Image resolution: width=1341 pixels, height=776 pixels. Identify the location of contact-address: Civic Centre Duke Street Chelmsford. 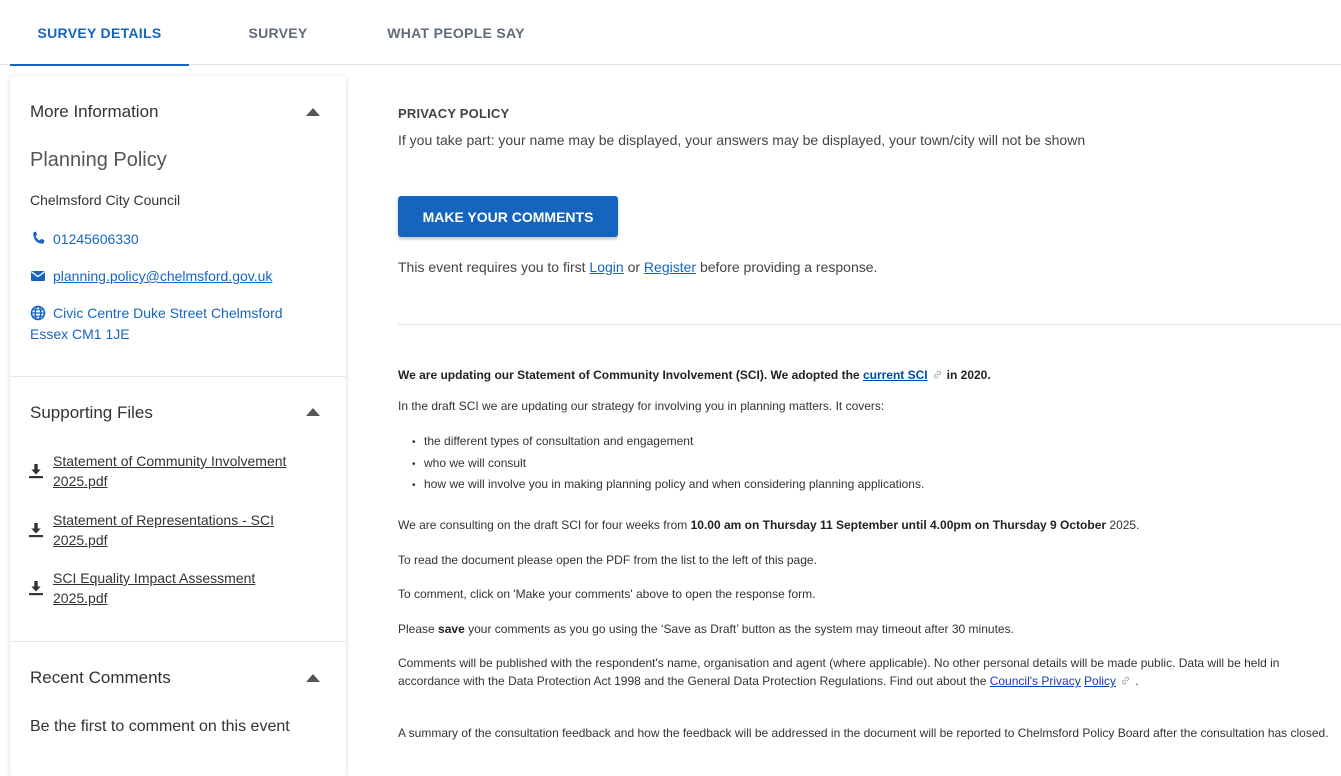
(185, 313).